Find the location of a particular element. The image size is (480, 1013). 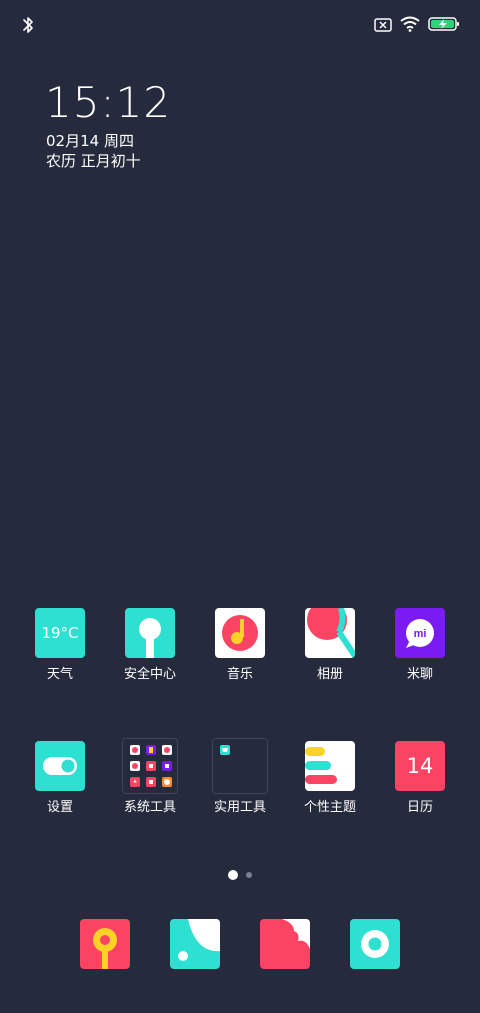

app-music: 音乐 is located at coordinates (240, 653).